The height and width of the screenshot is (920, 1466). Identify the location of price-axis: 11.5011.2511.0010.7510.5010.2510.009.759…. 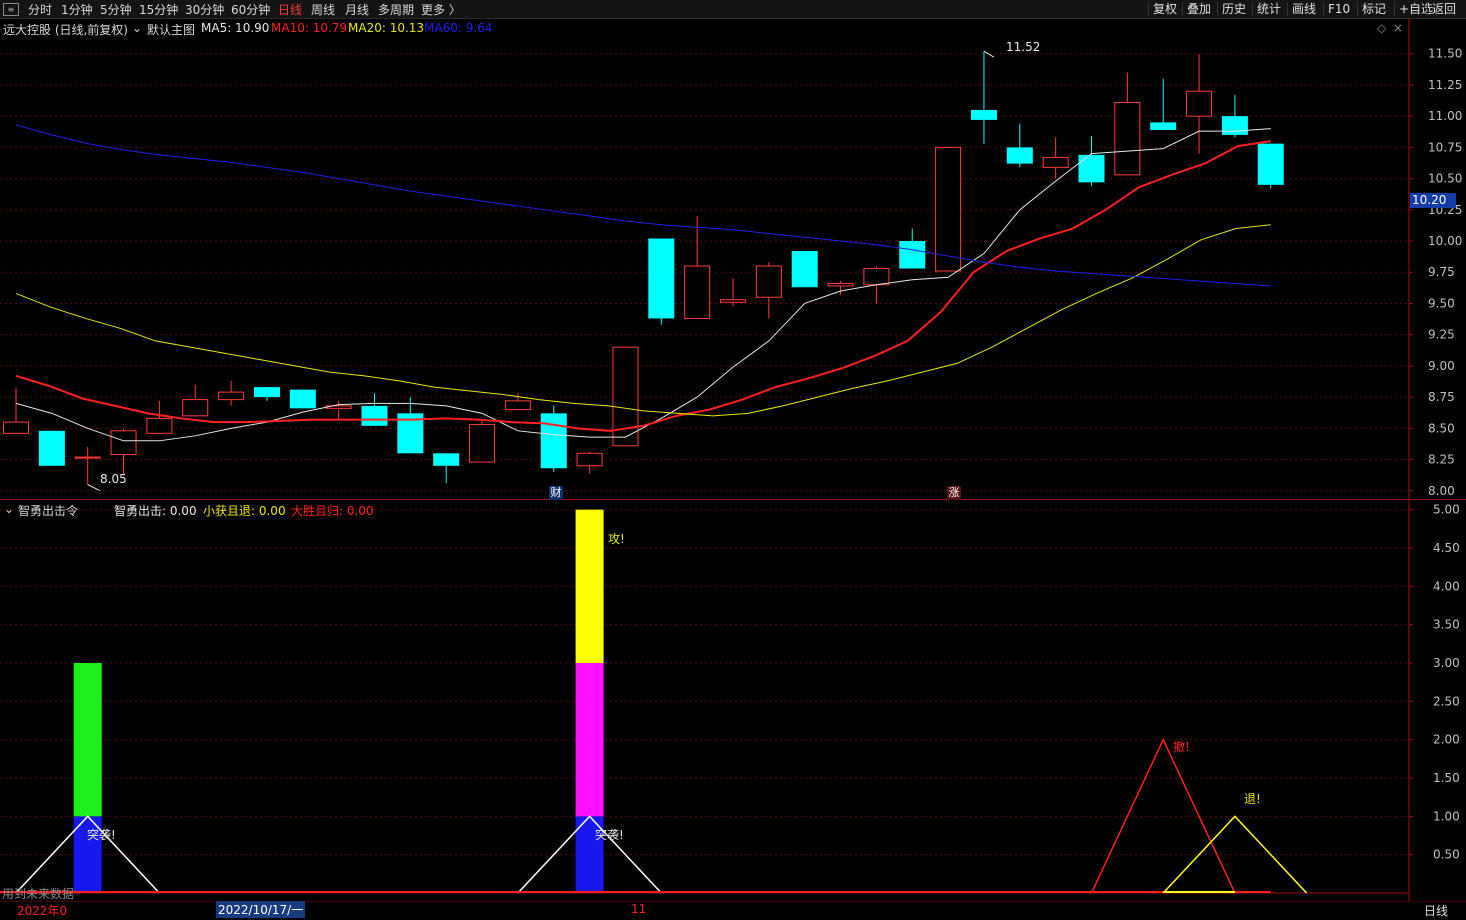
(1435, 272).